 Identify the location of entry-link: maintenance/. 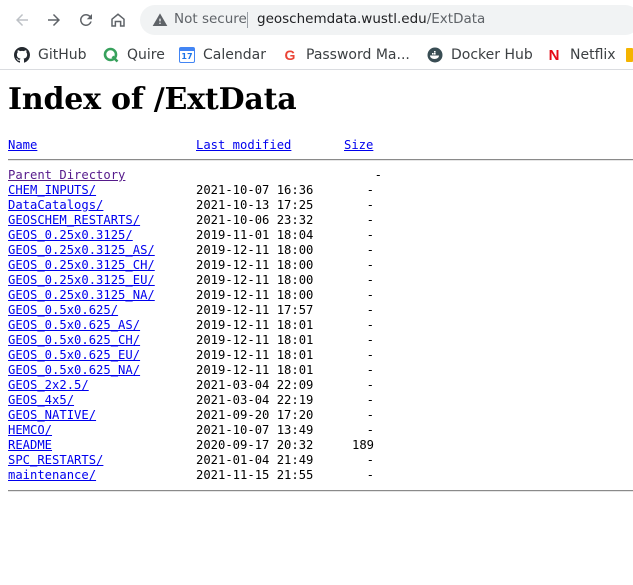
(52, 475).